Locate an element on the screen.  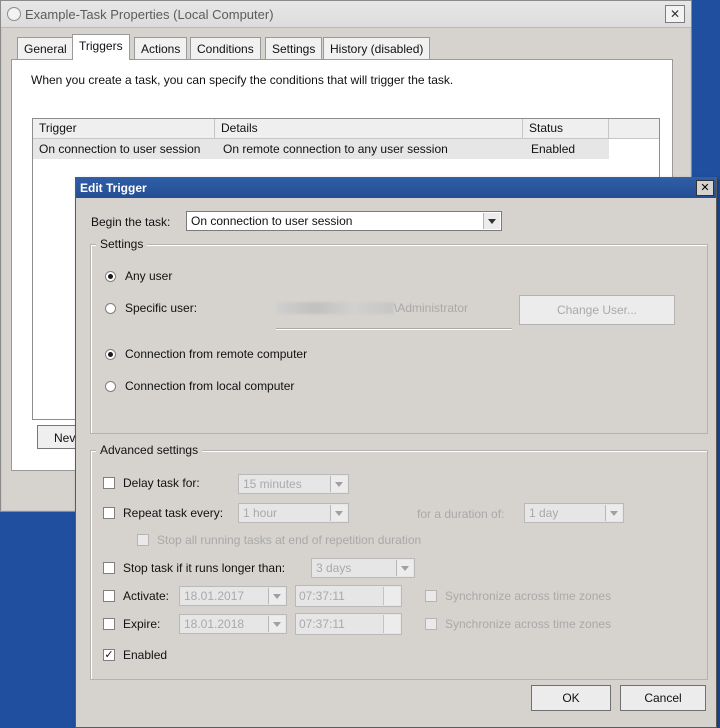
activate-checkbox is located at coordinates (109, 596).